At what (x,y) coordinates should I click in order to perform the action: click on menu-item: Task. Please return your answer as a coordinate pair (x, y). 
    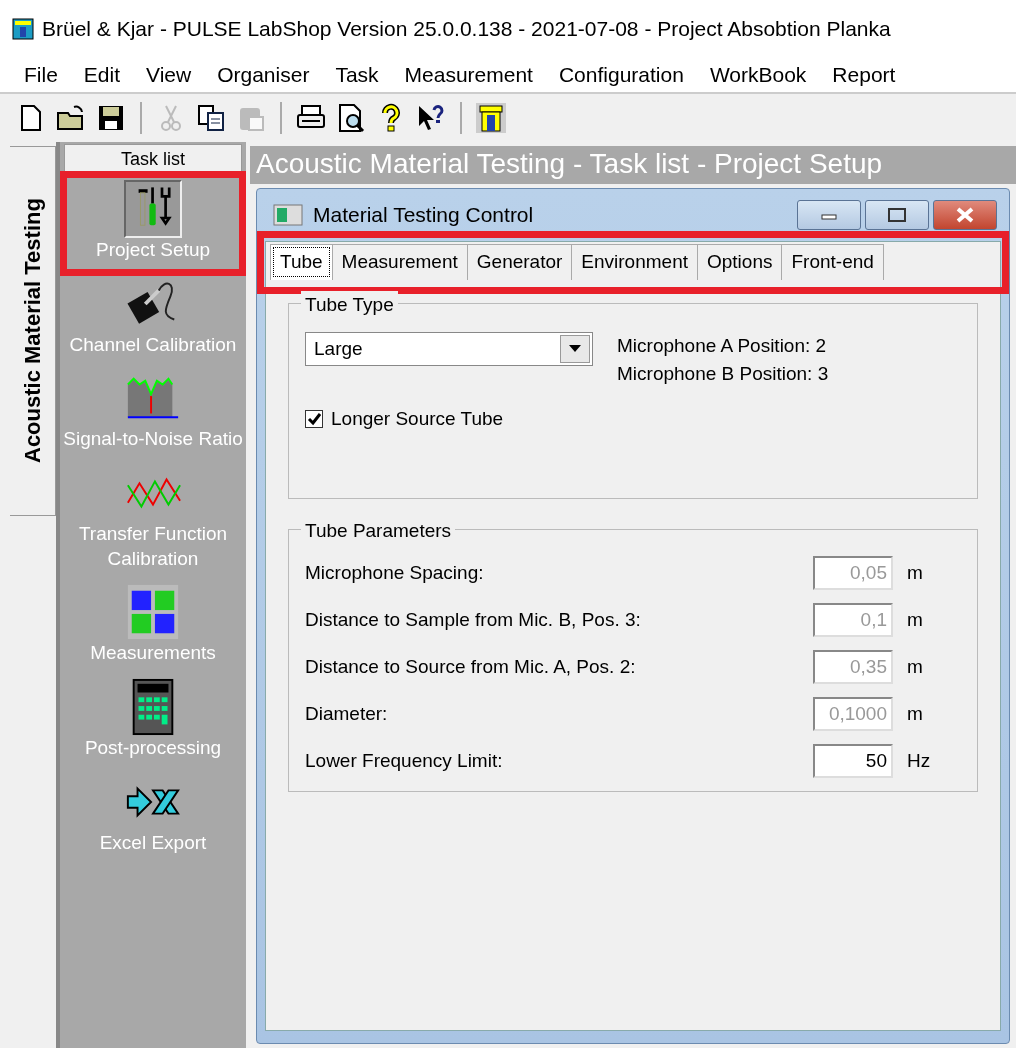
    Looking at the image, I should click on (357, 75).